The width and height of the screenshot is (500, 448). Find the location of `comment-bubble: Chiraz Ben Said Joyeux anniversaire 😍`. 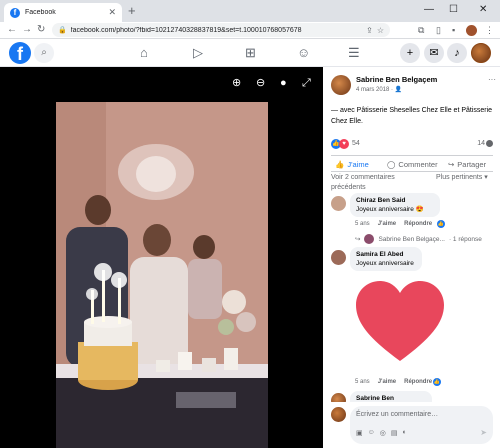

comment-bubble: Chiraz Ben Said Joyeux anniversaire 😍 is located at coordinates (395, 205).